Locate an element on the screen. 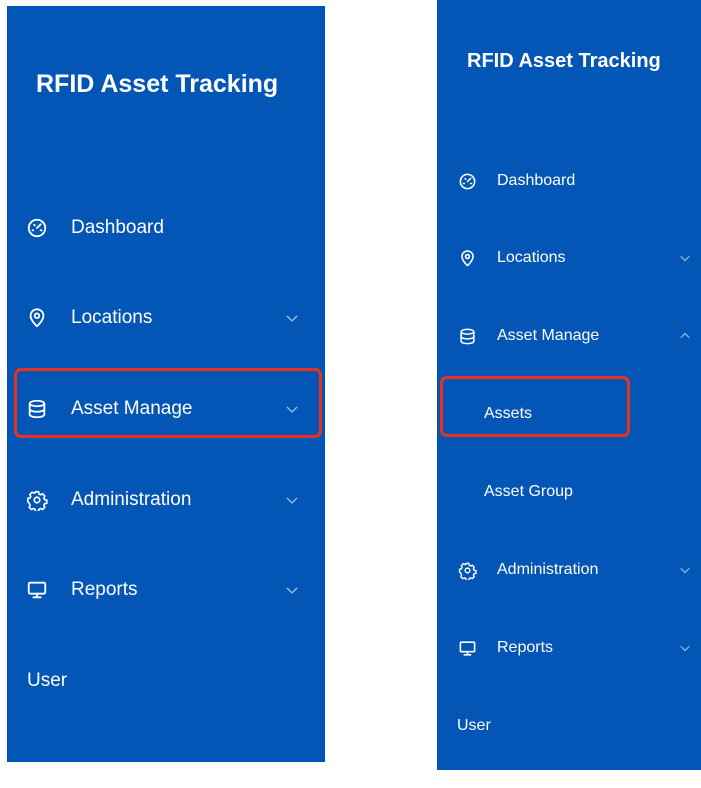 The height and width of the screenshot is (788, 701). sidebar-subitem-asset-group: Asset Group is located at coordinates (569, 492).